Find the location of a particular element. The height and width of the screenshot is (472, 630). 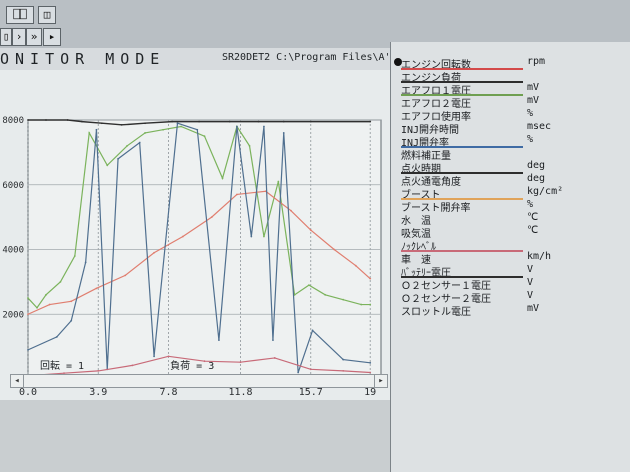

parameter-row: ブースト kg/cm² is located at coordinates (511, 193).